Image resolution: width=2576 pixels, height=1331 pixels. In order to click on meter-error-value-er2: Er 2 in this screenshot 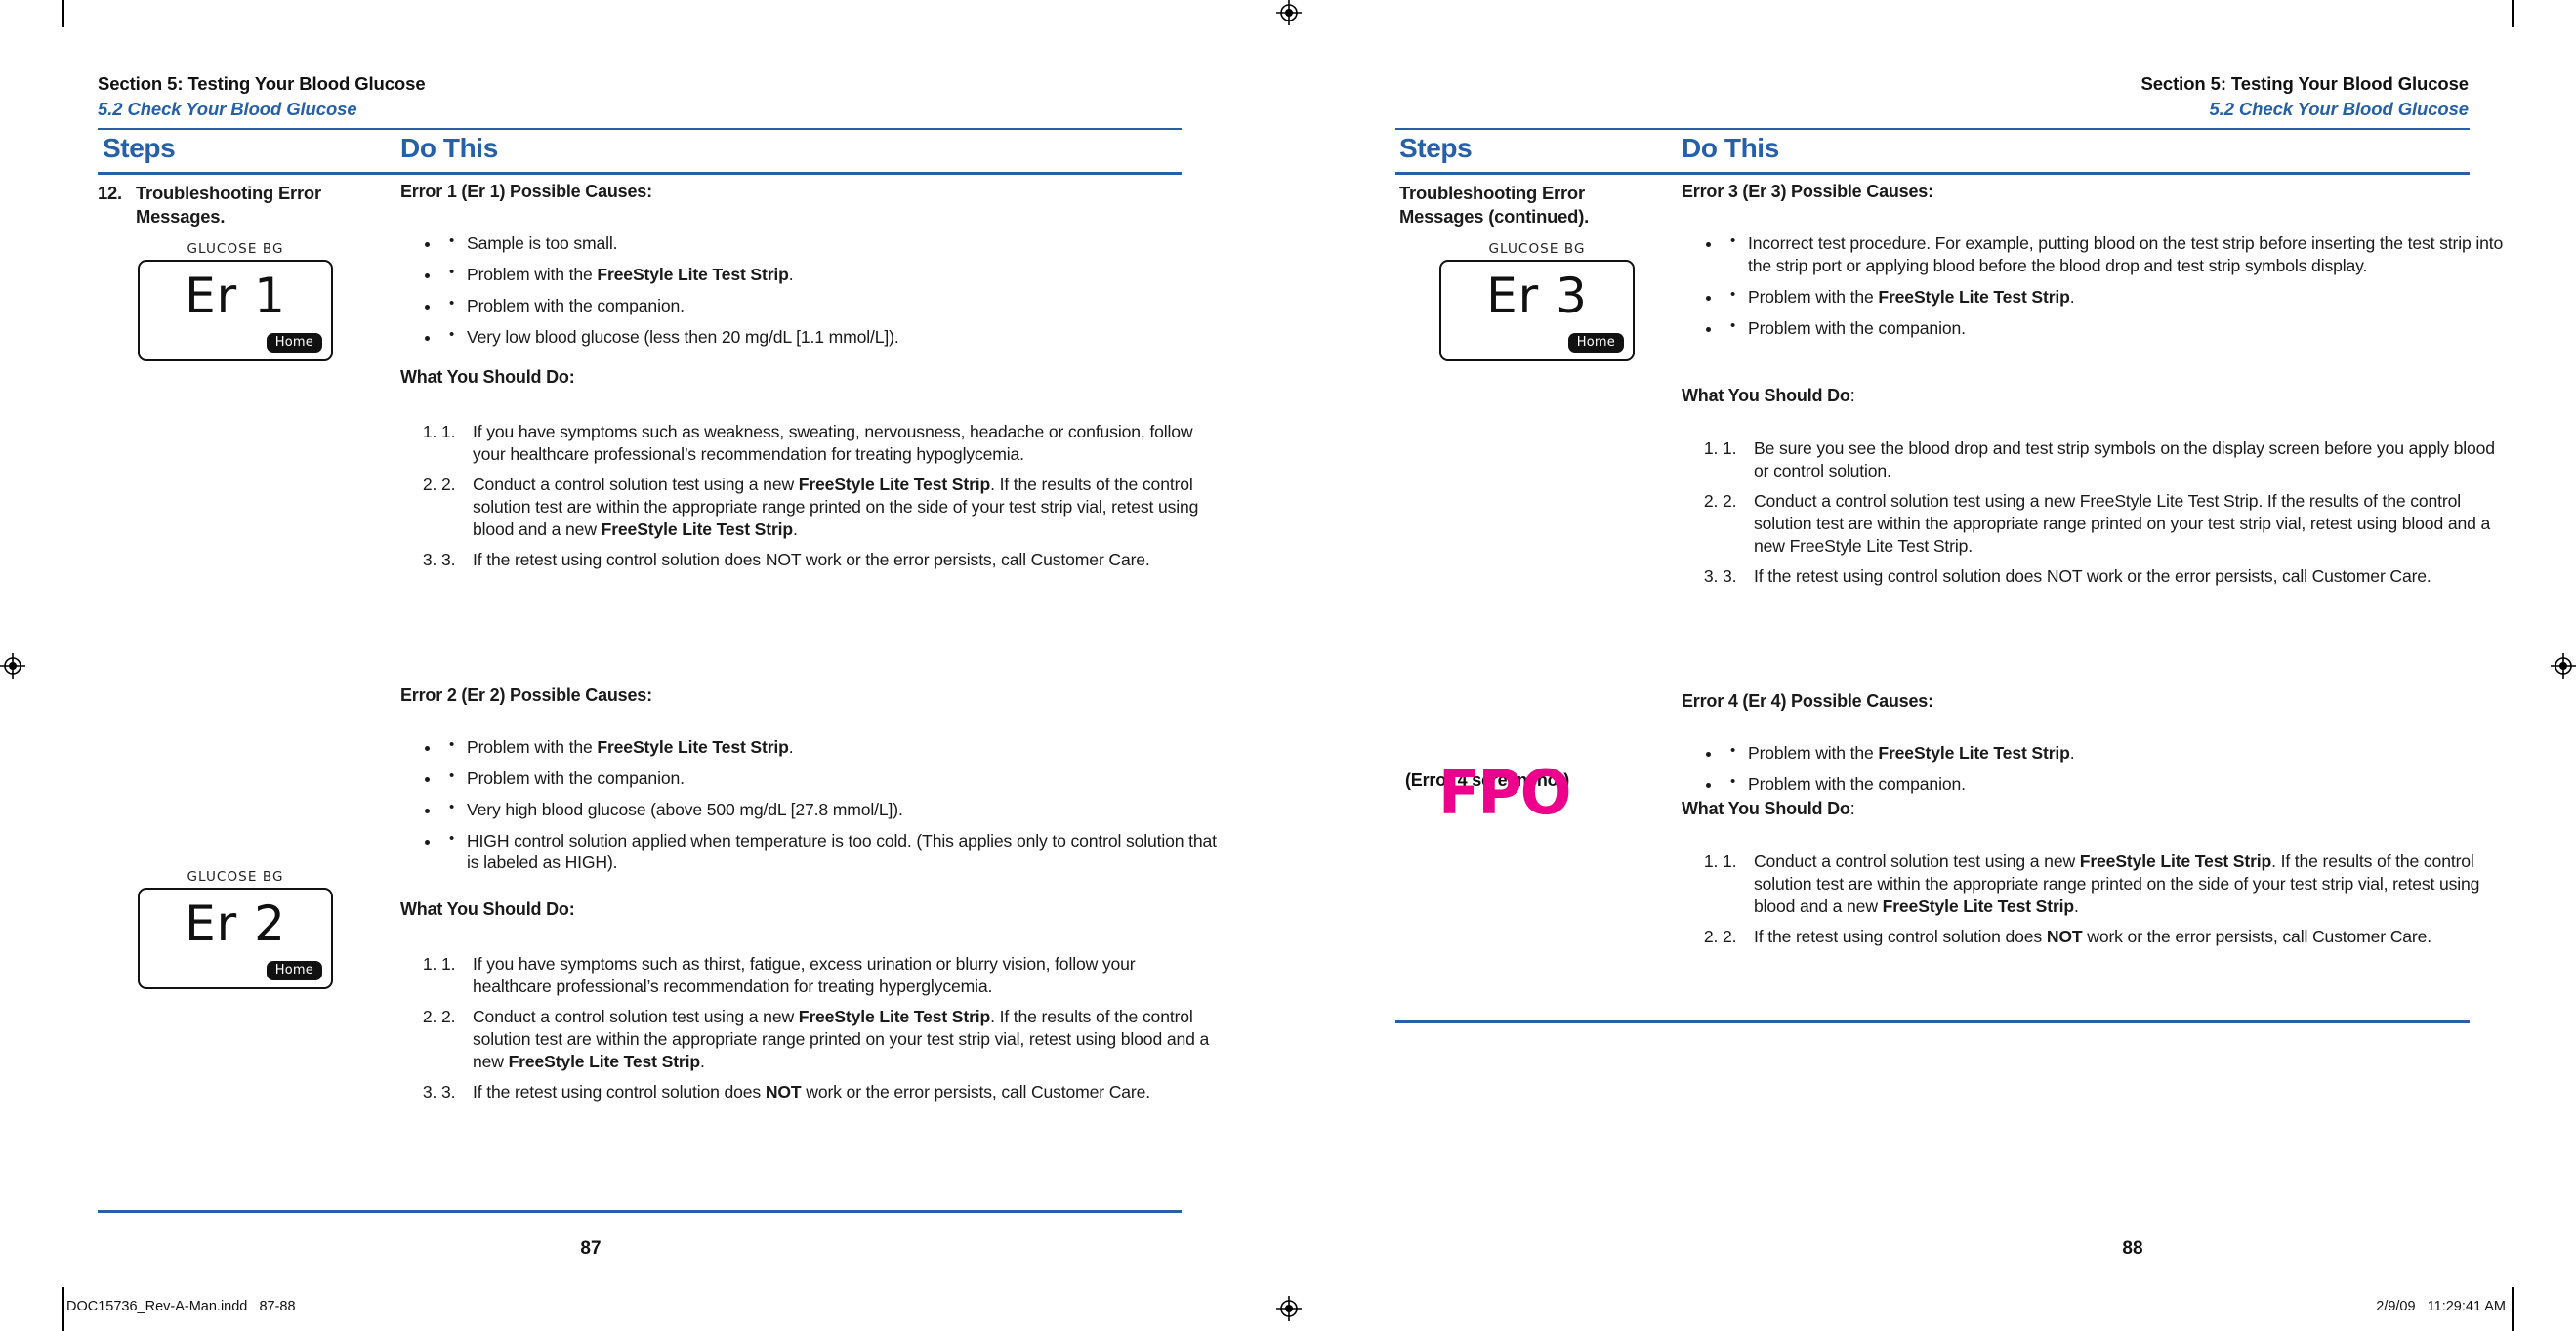, I will do `click(235, 923)`.